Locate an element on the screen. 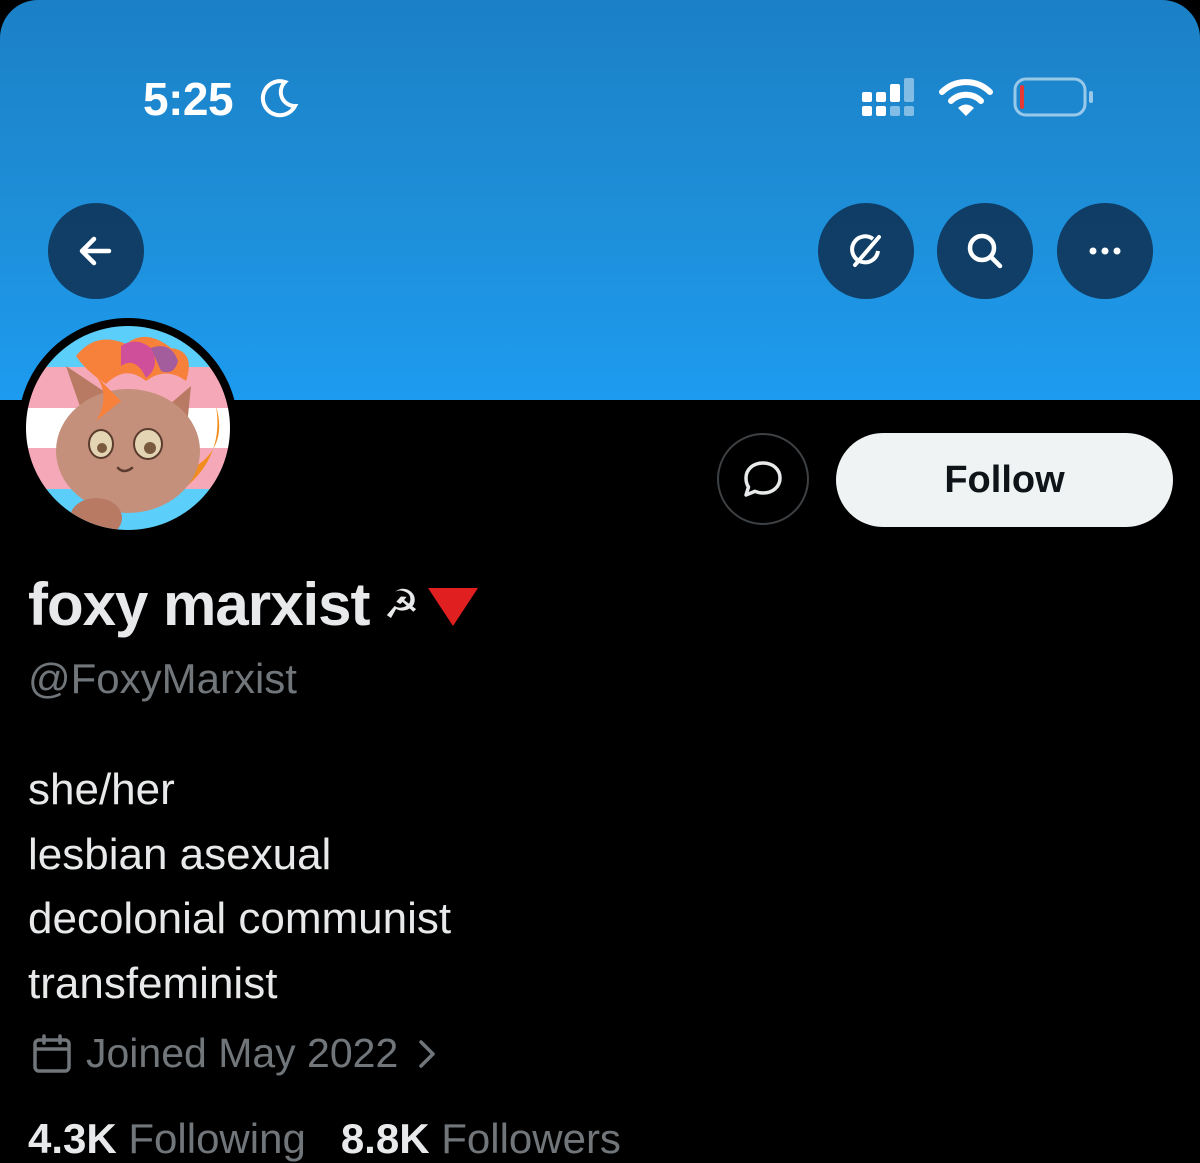  followers-label: Followers is located at coordinates (531, 1138).